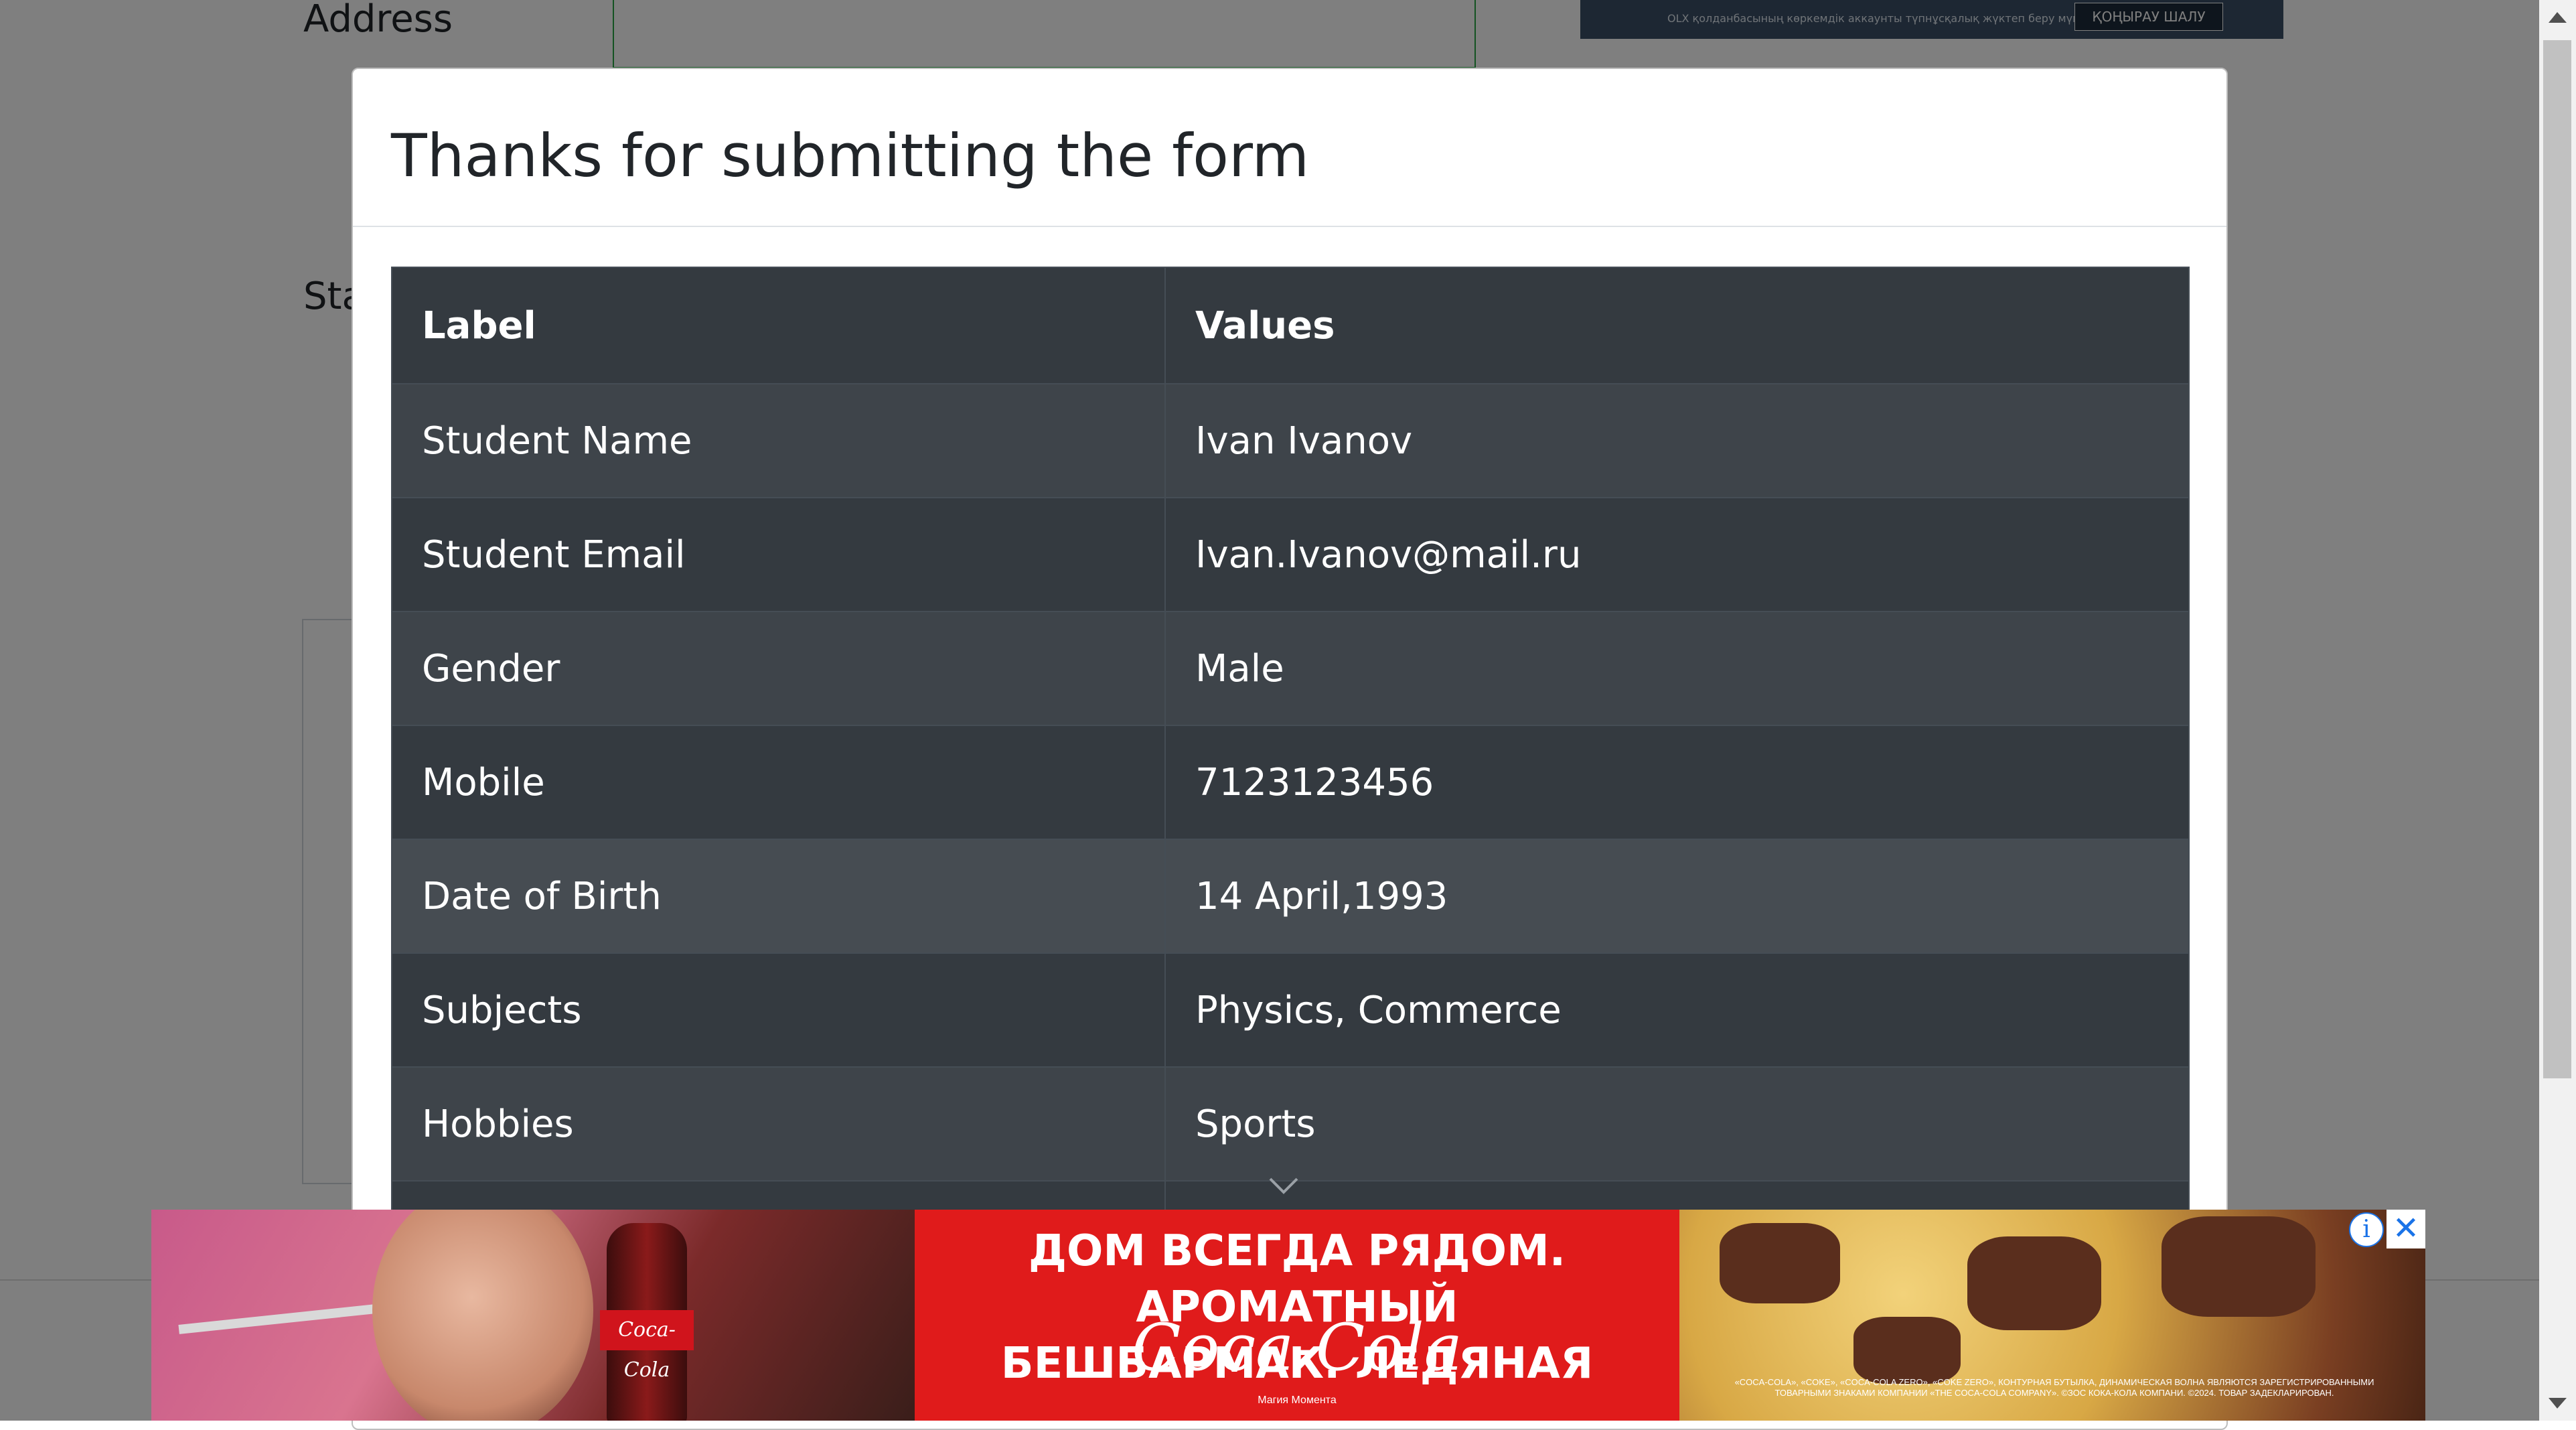 The height and width of the screenshot is (1430, 2576). What do you see at coordinates (2557, 16) in the screenshot?
I see `scroll-up-icon` at bounding box center [2557, 16].